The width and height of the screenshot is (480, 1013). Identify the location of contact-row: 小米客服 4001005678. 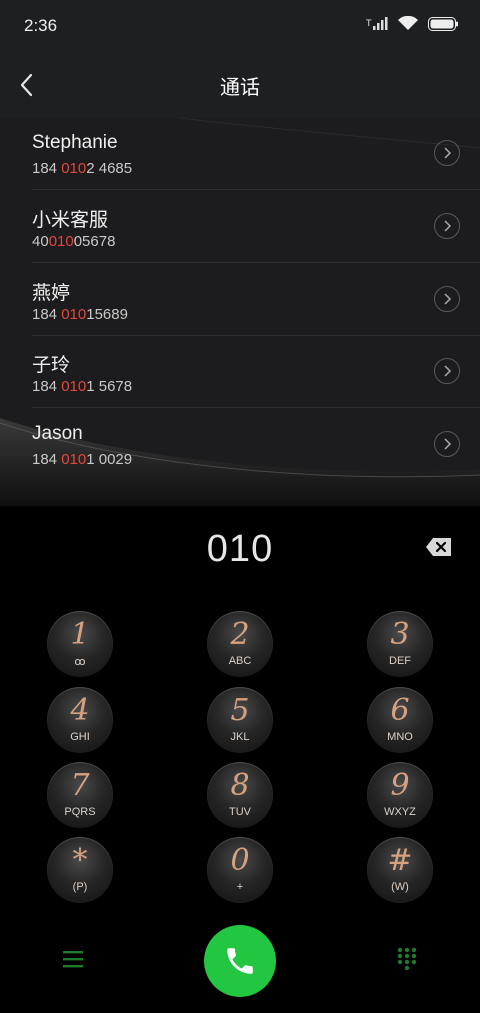
(240, 227).